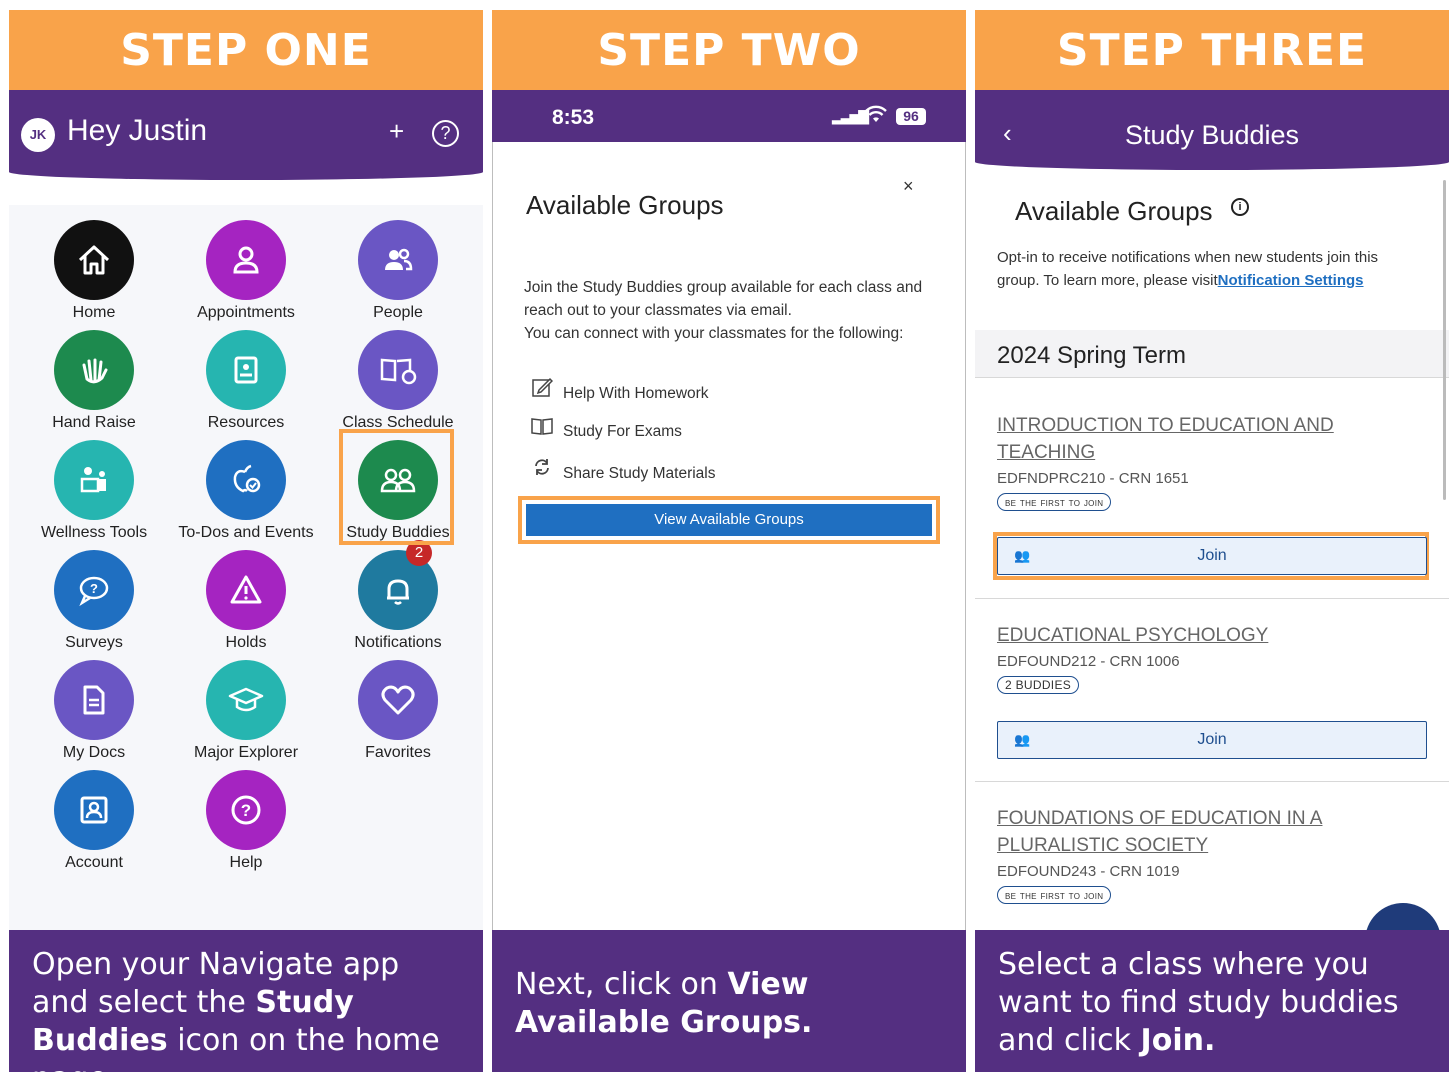  Describe the element at coordinates (398, 596) in the screenshot. I see `tile-notifications: 2 Notifications` at that location.